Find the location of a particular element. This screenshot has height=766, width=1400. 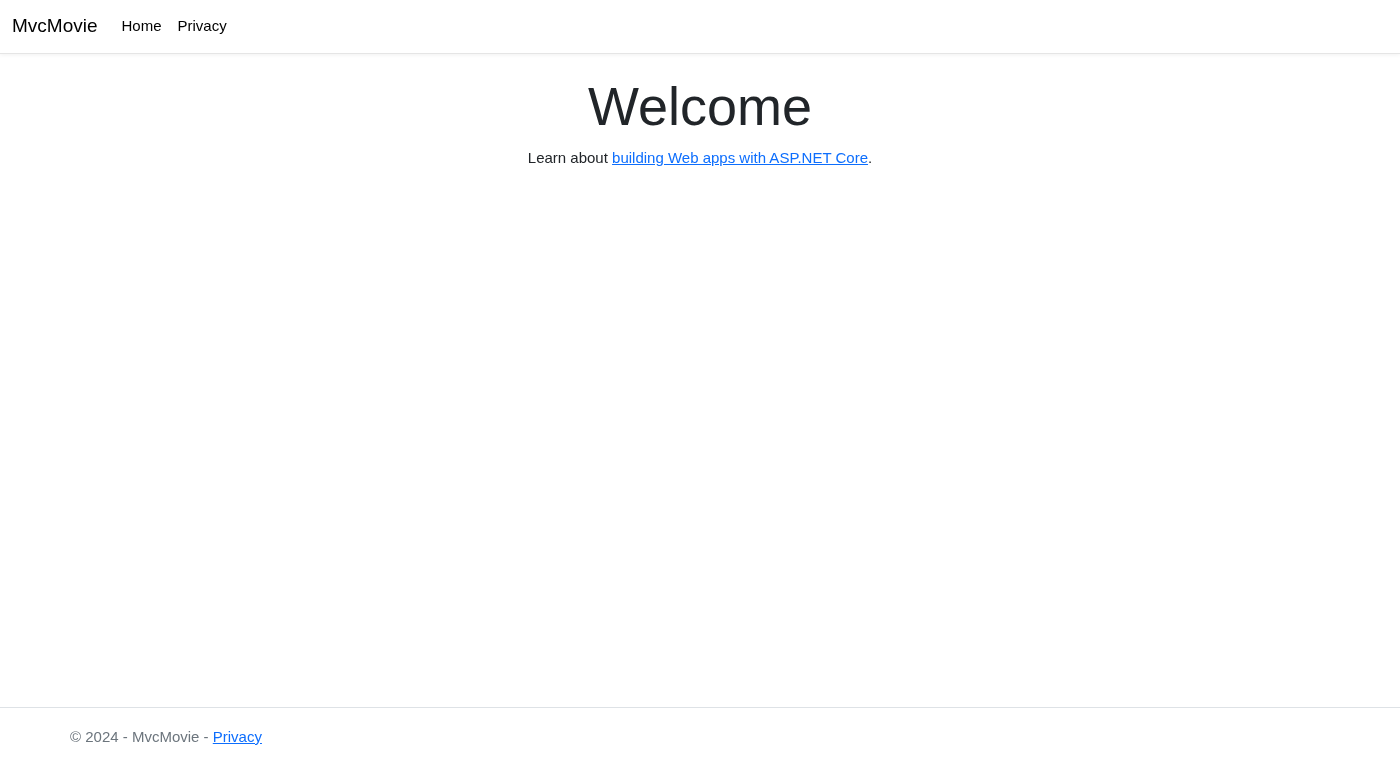

nav-link: Home is located at coordinates (141, 26).